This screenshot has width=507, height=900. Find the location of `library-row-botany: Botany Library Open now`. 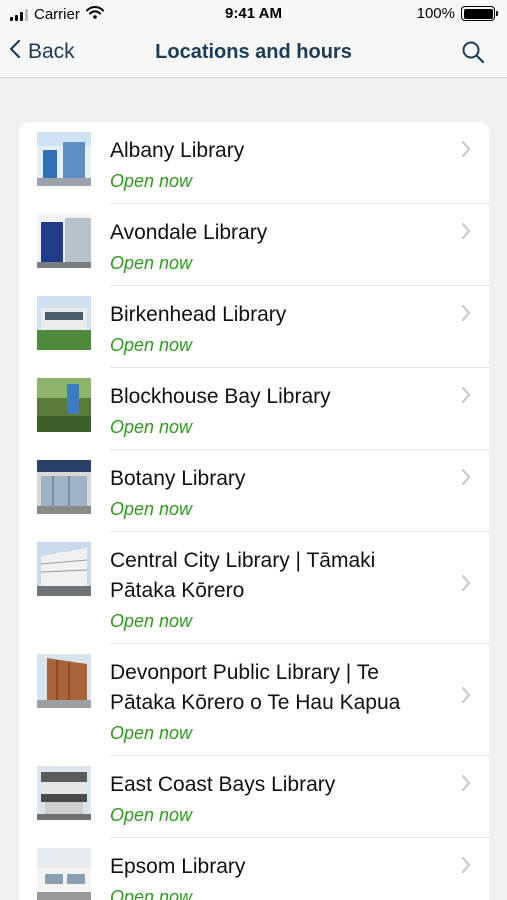

library-row-botany: Botany Library Open now is located at coordinates (254, 491).